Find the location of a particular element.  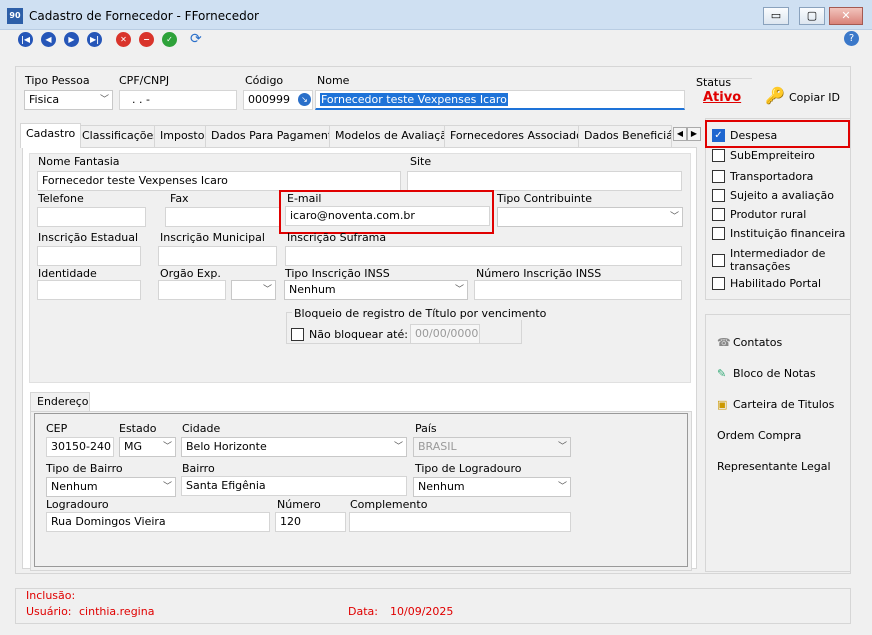

tab-dados-pagamento: Dados Para Pagamento is located at coordinates (275, 136).